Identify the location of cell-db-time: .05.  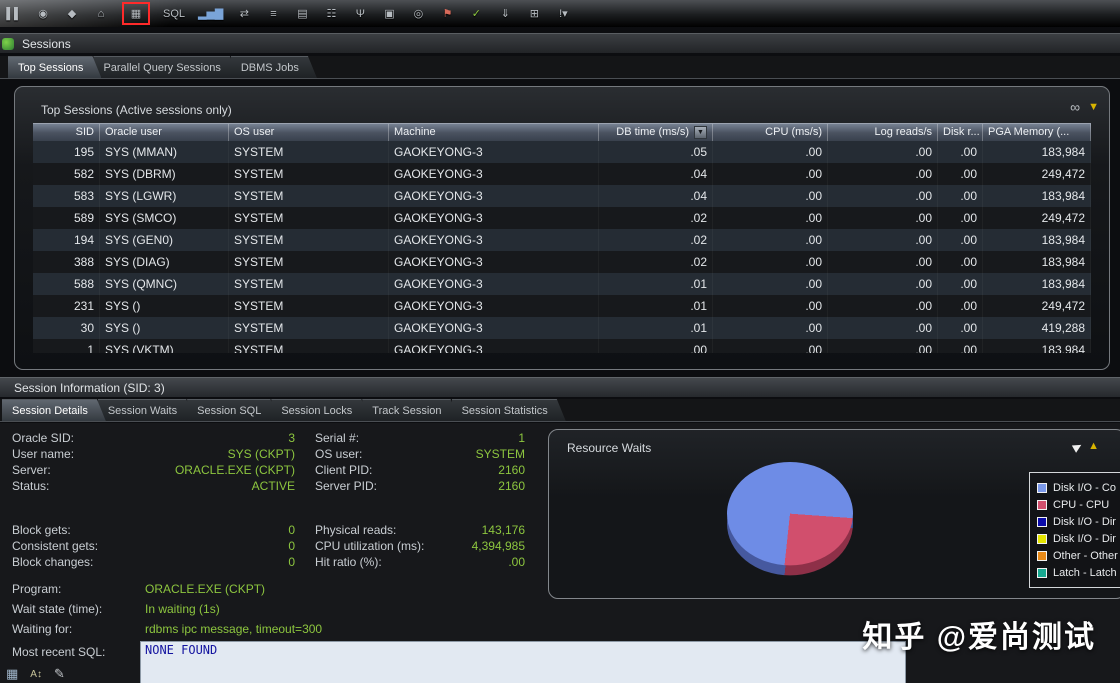
(656, 152).